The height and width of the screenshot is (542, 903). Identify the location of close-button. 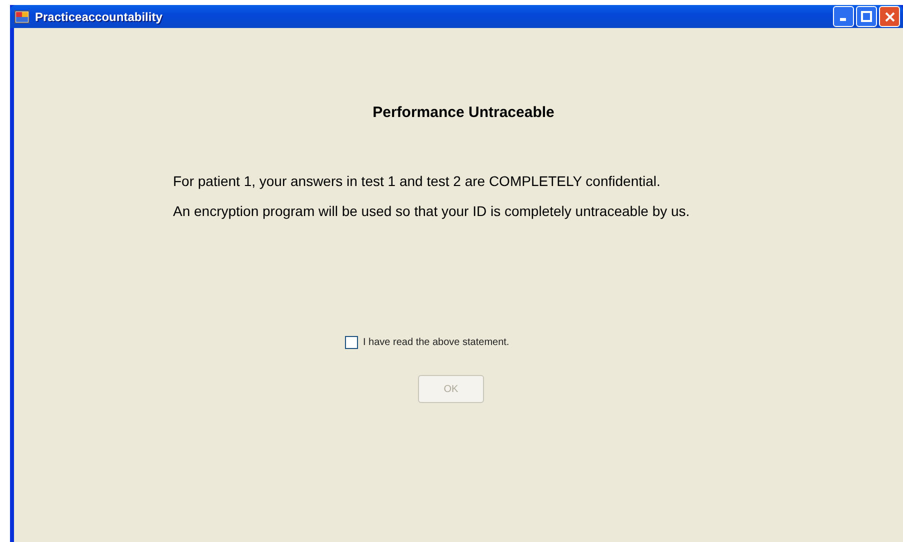
(889, 16).